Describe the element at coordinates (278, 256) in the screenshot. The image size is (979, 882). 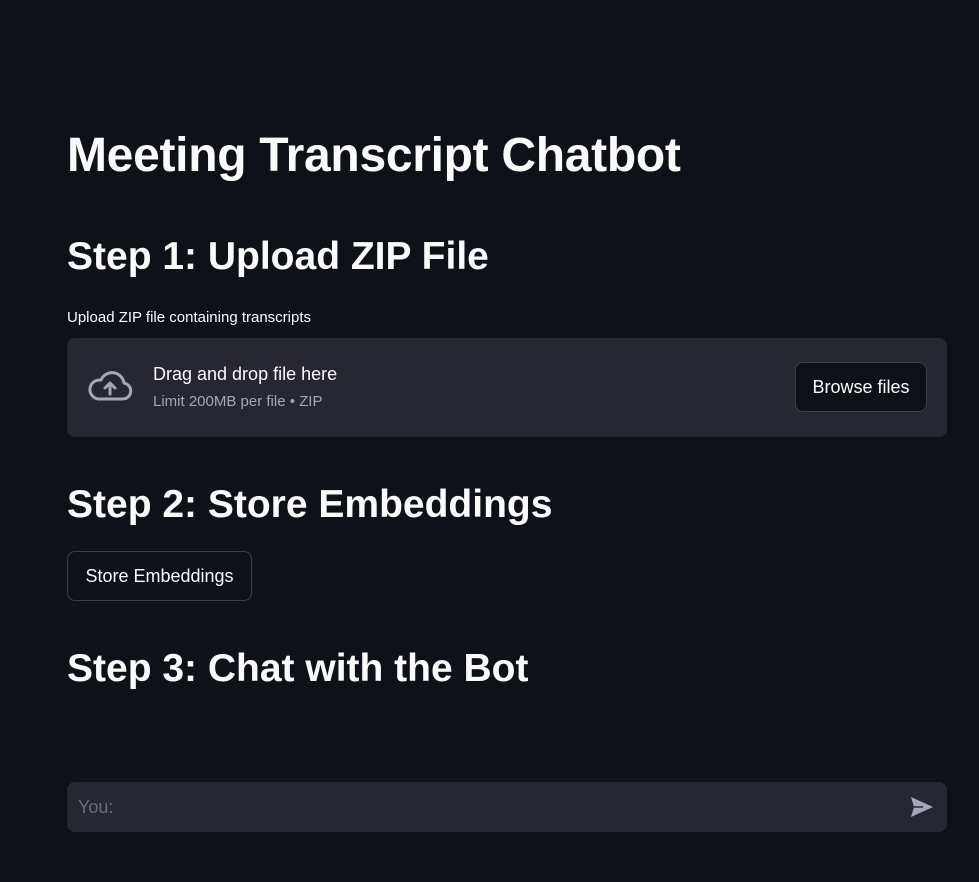
I see `step1-heading: Step 1: Upload ZIP File` at that location.